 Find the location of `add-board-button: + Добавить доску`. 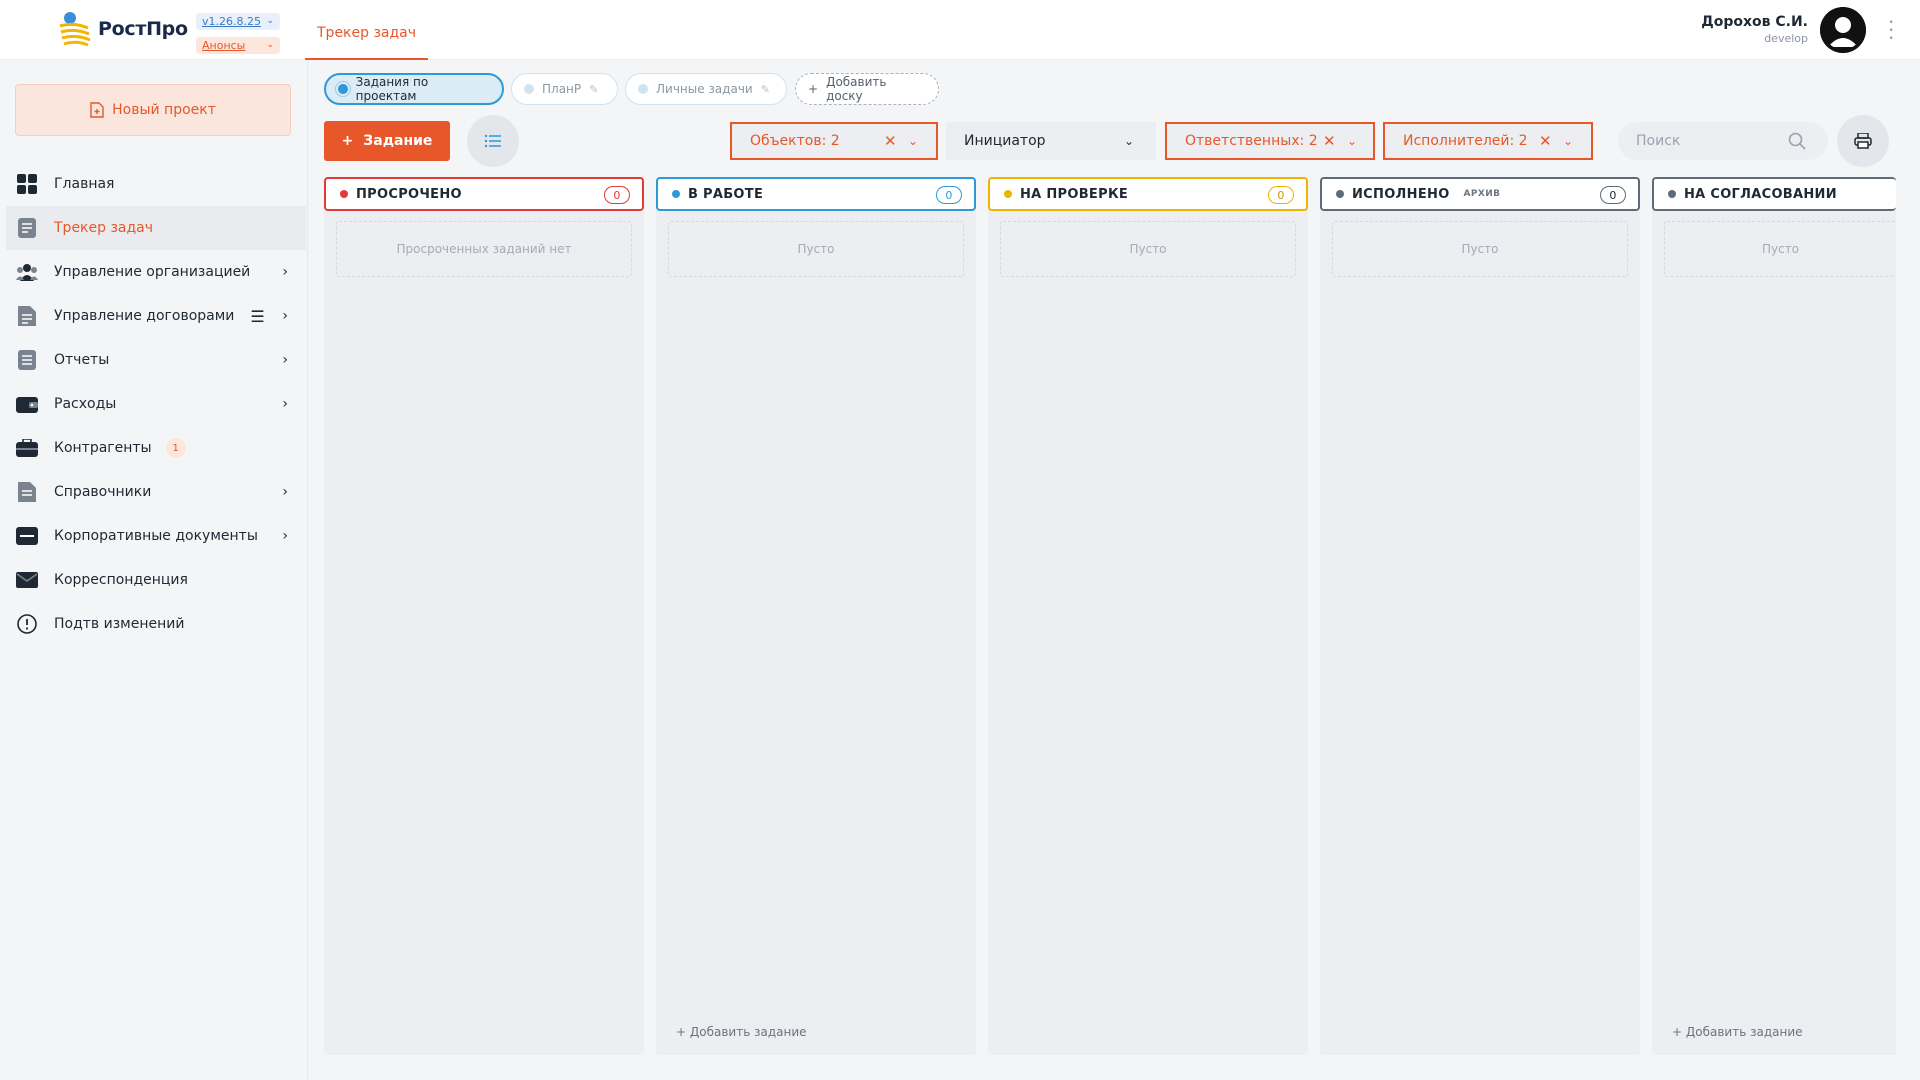

add-board-button: + Добавить доску is located at coordinates (867, 89).